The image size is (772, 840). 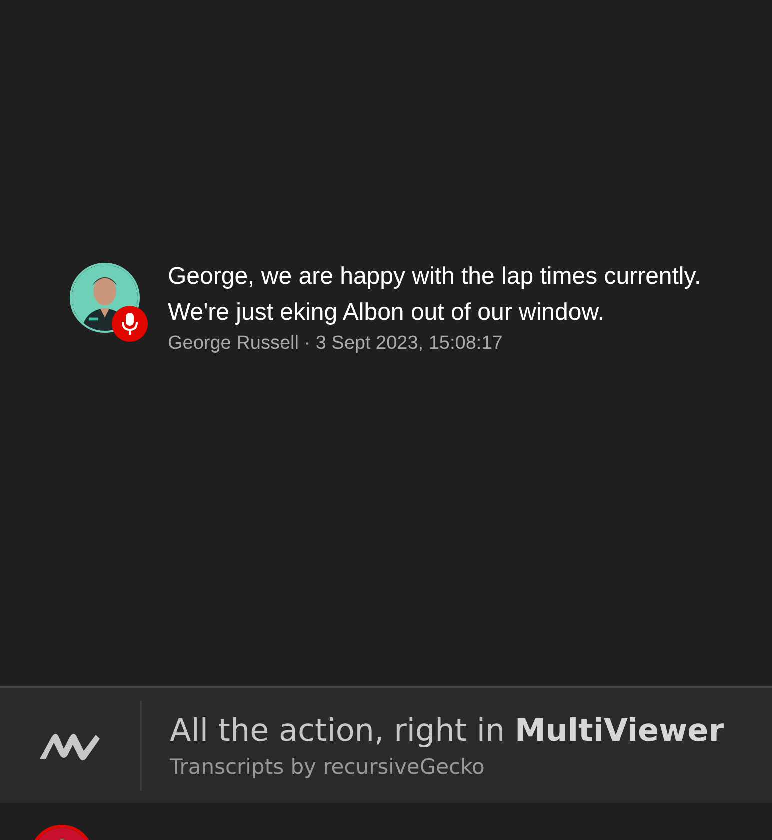 I want to click on banner-subtitle: Transcripts by recursiveGecko, so click(x=328, y=766).